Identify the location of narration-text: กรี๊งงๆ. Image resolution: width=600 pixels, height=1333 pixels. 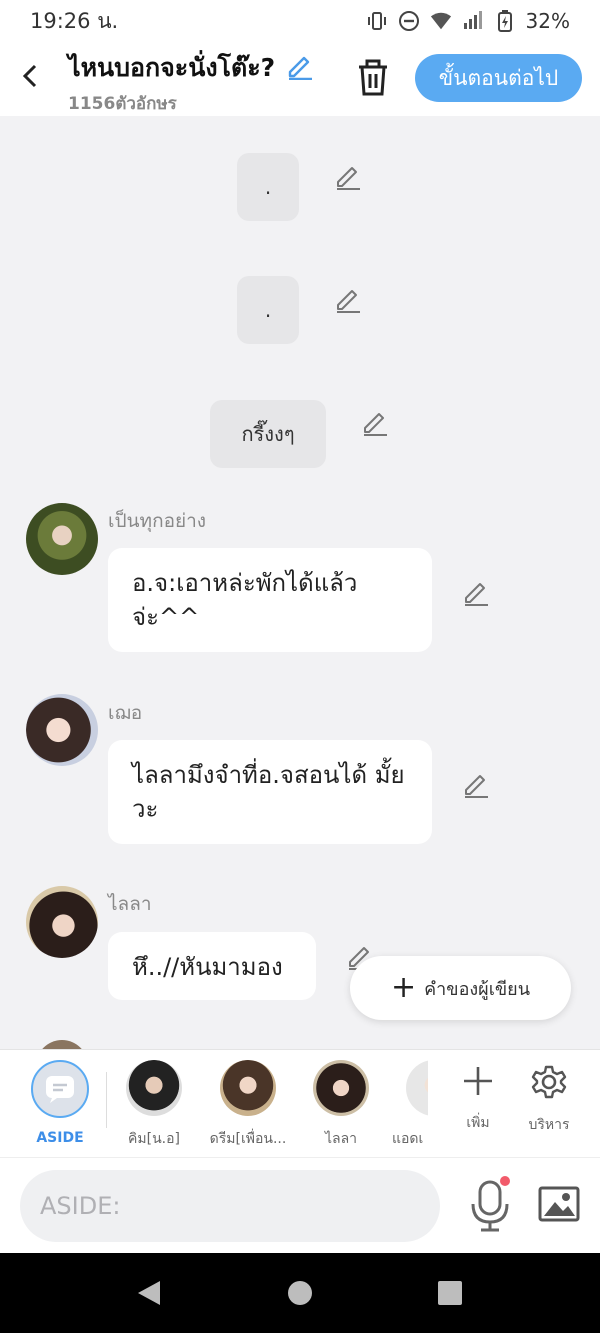
(268, 434).